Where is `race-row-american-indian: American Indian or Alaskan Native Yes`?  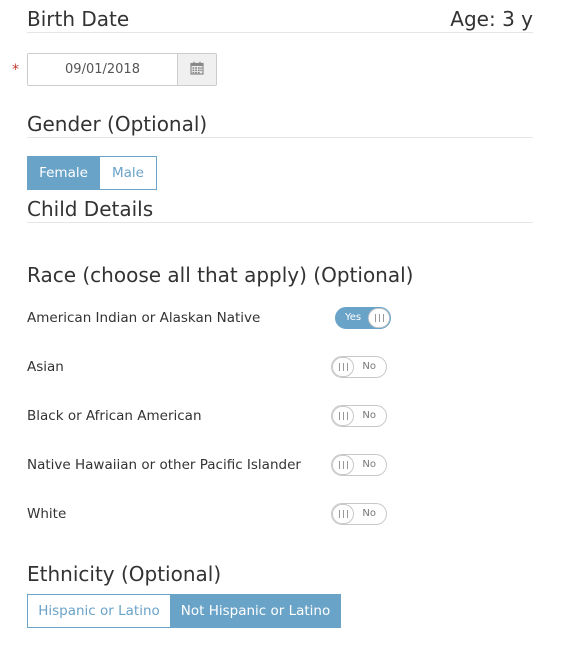
race-row-american-indian: American Indian or Alaskan Native Yes is located at coordinates (212, 318).